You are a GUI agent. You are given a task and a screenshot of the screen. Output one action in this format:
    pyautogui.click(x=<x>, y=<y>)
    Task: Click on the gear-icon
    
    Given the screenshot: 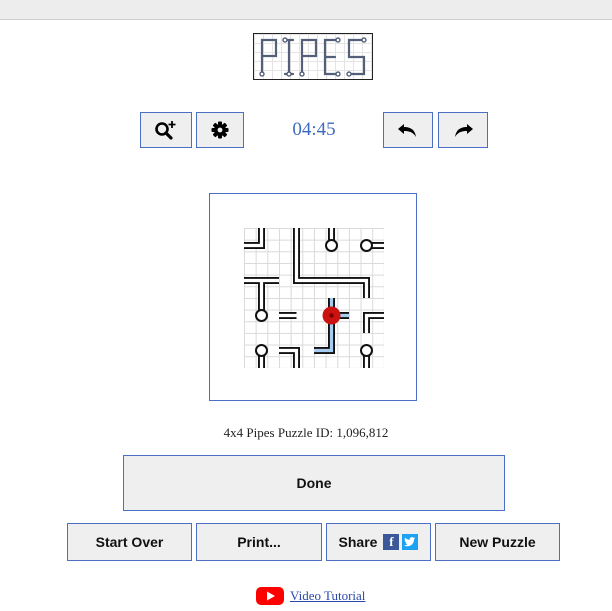 What is the action you would take?
    pyautogui.click(x=220, y=130)
    